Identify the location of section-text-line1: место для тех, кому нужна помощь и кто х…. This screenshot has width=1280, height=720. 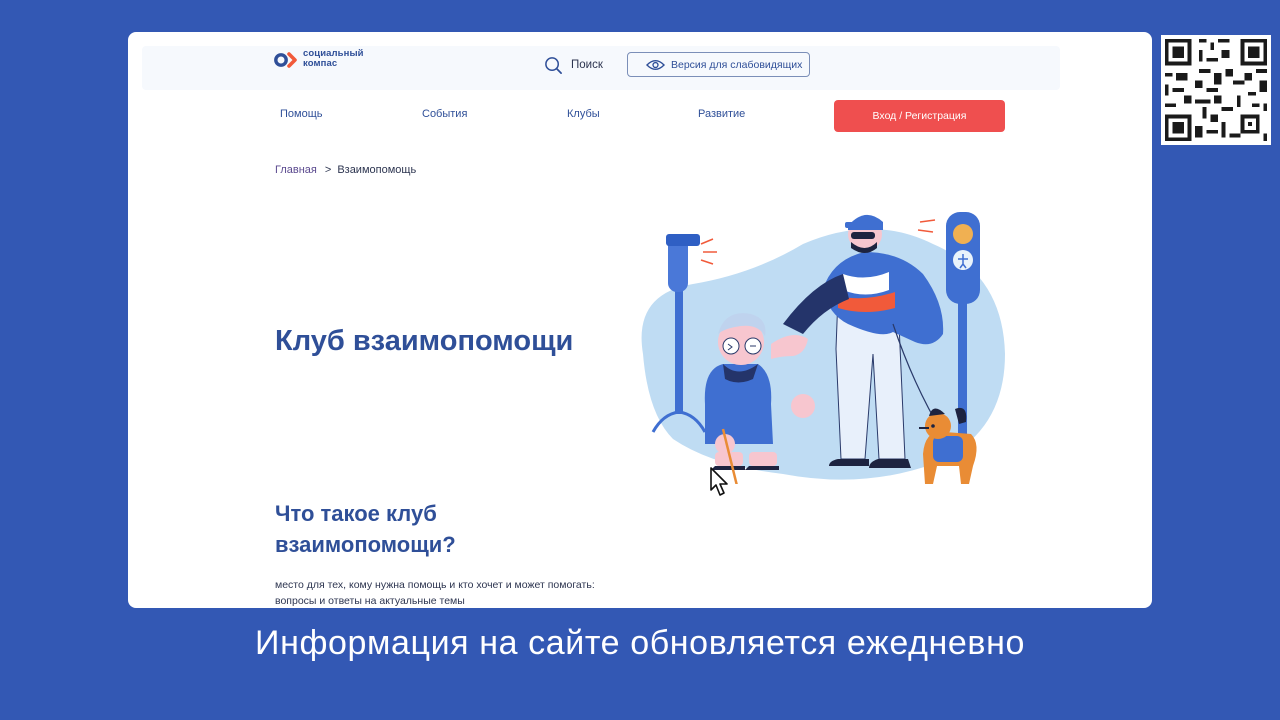
(435, 585).